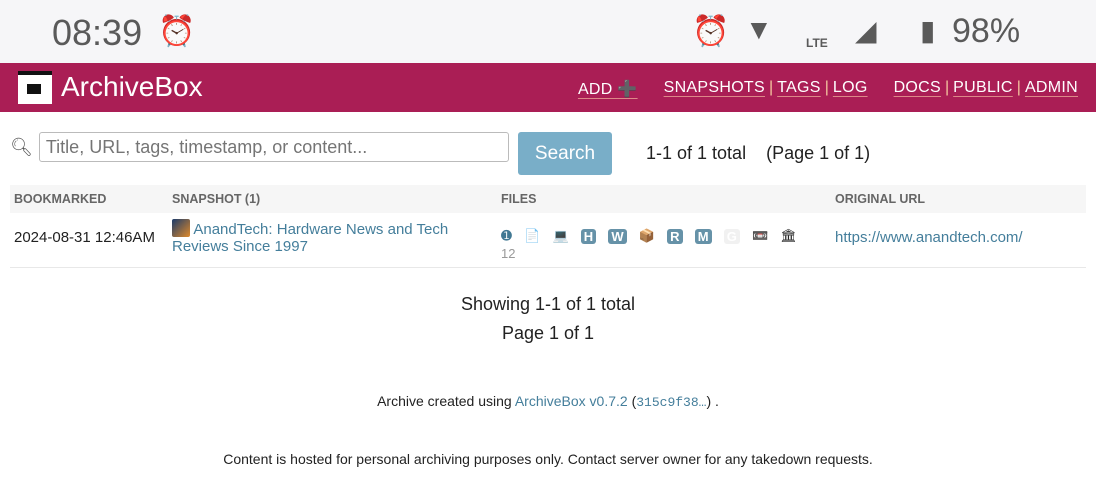 This screenshot has width=1096, height=485. Describe the element at coordinates (850, 89) in the screenshot. I see `nav-log: LOG` at that location.